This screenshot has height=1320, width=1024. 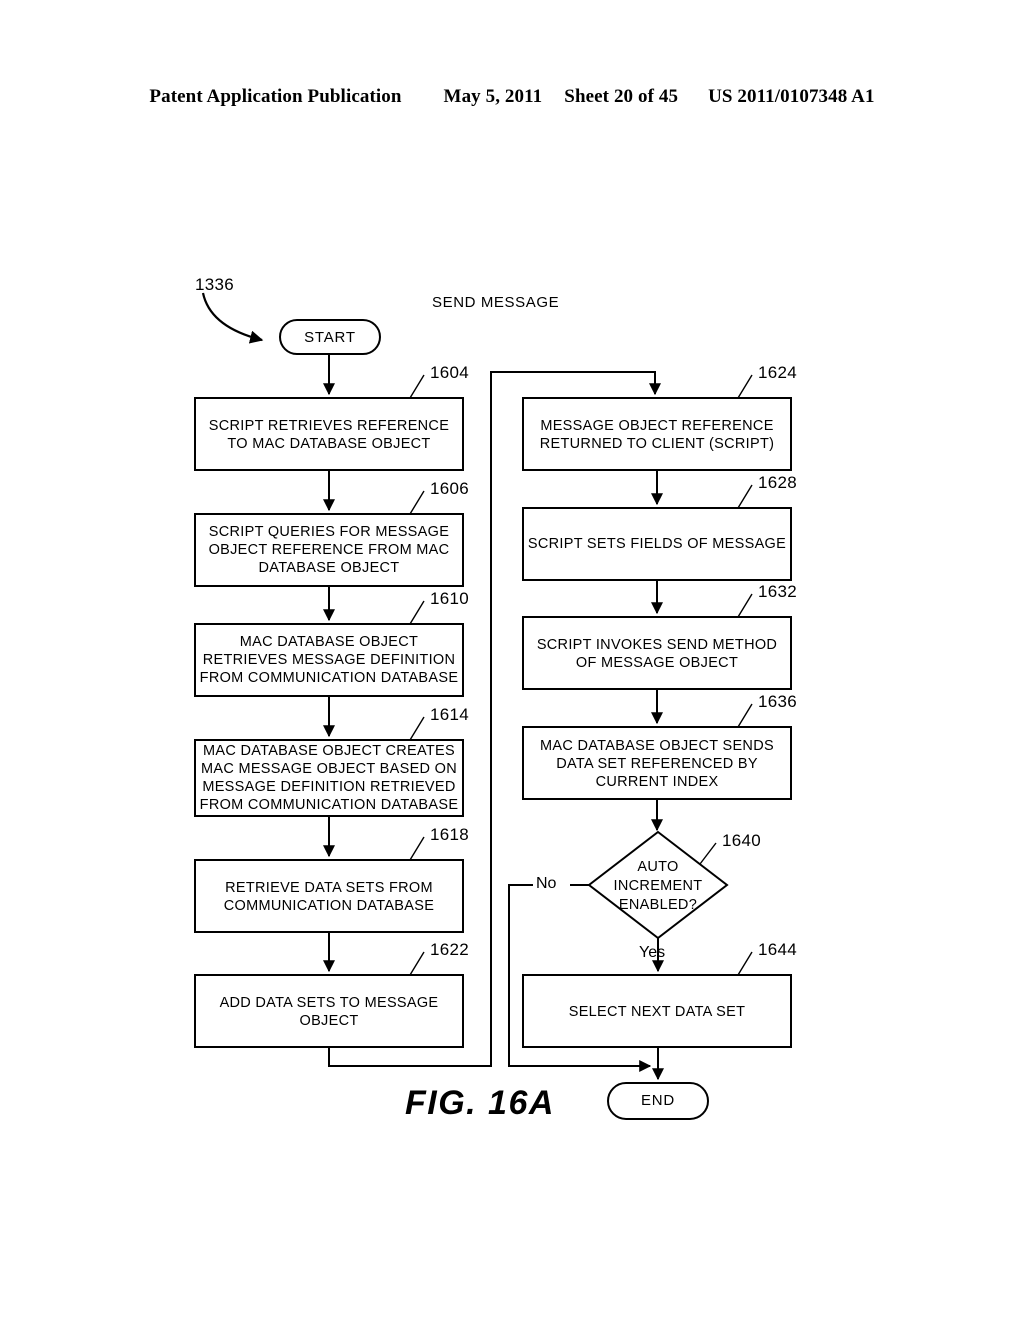 I want to click on ref-1622: 1622, so click(x=450, y=949).